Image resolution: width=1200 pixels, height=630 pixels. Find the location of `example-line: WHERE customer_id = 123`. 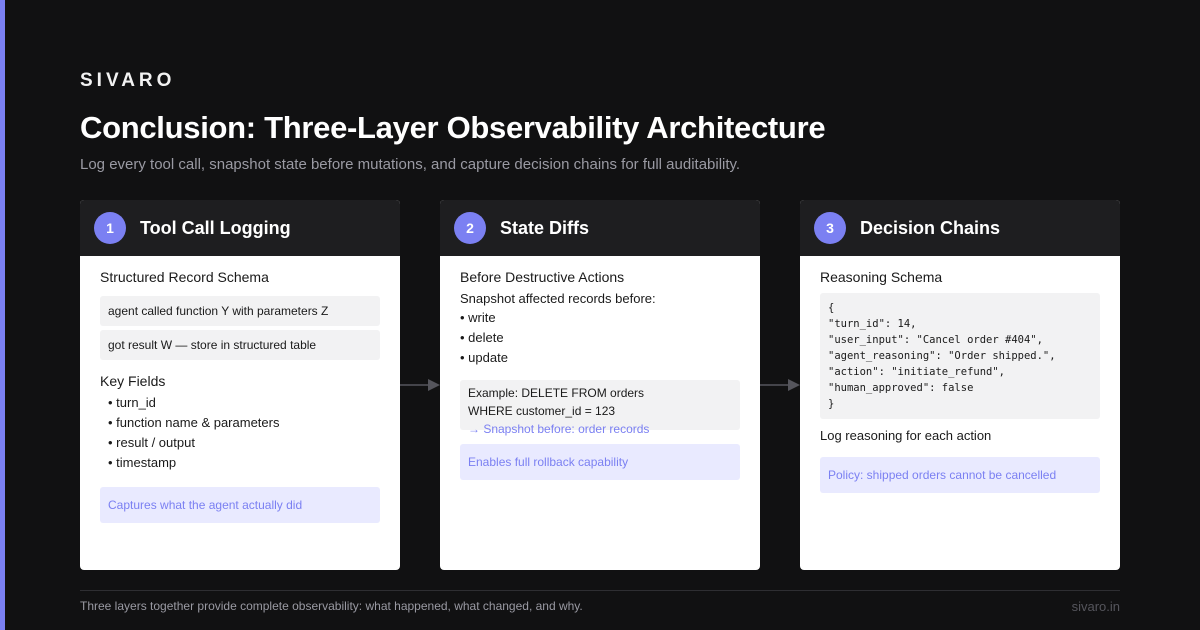

example-line: WHERE customer_id = 123 is located at coordinates (542, 411).